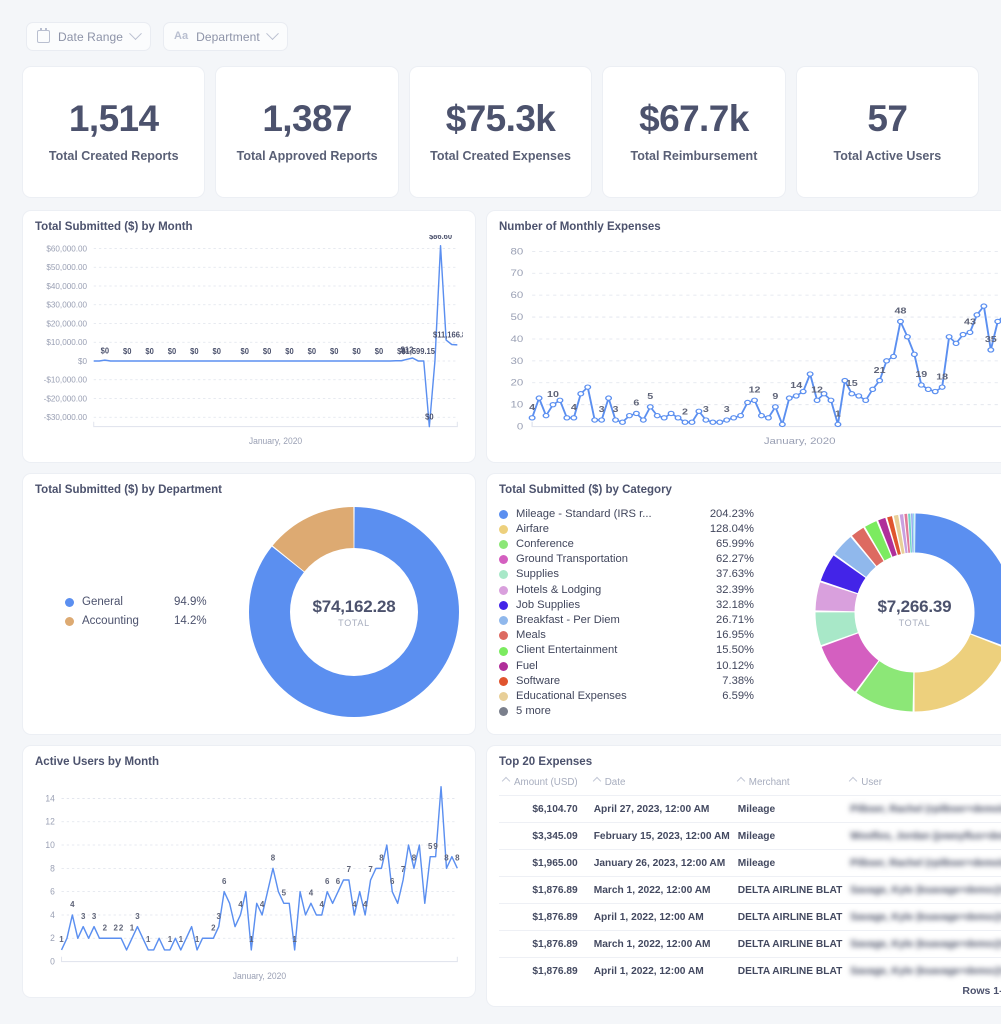 This screenshot has height=1024, width=1001. What do you see at coordinates (626, 544) in the screenshot?
I see `legend-item: Conference 65.99%` at bounding box center [626, 544].